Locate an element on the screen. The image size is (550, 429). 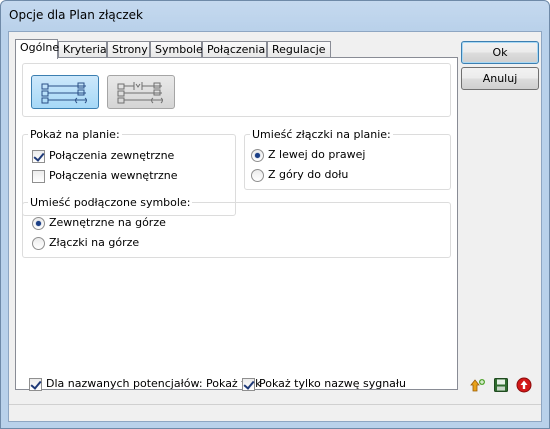
layout-connected-button is located at coordinates (141, 92).